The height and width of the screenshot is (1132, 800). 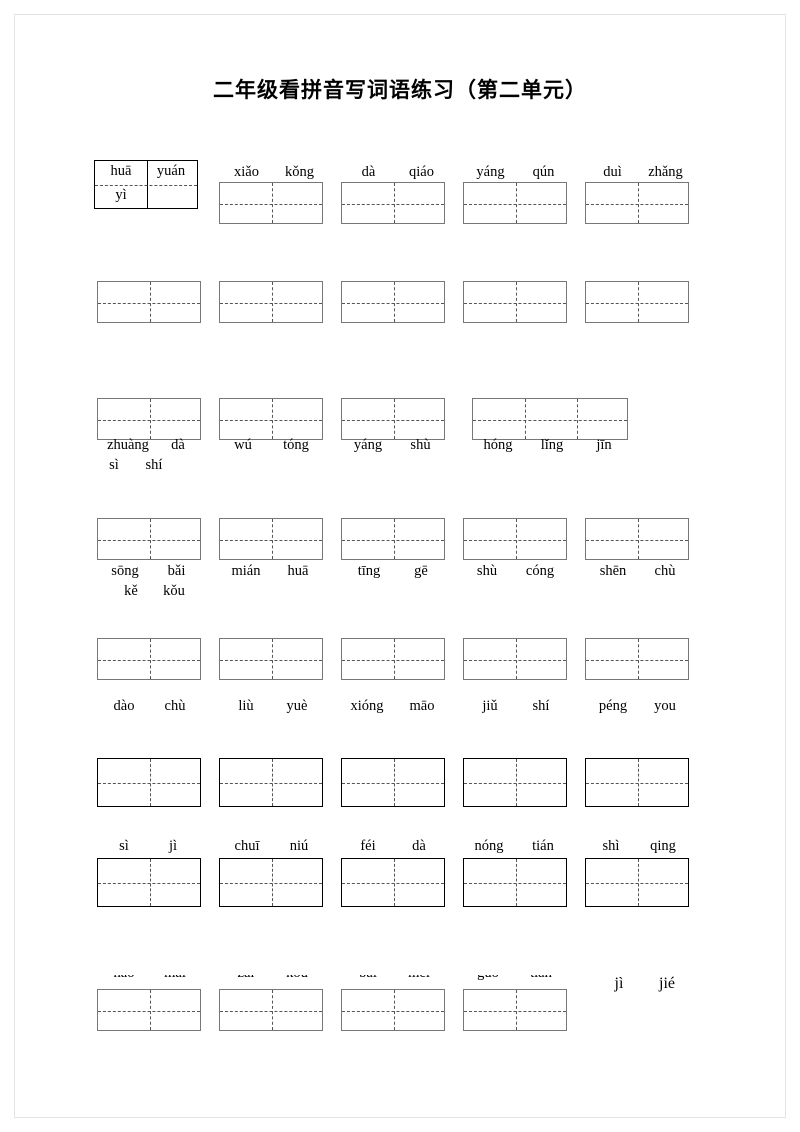 I want to click on pinyin-syllable: méi, so click(x=419, y=978).